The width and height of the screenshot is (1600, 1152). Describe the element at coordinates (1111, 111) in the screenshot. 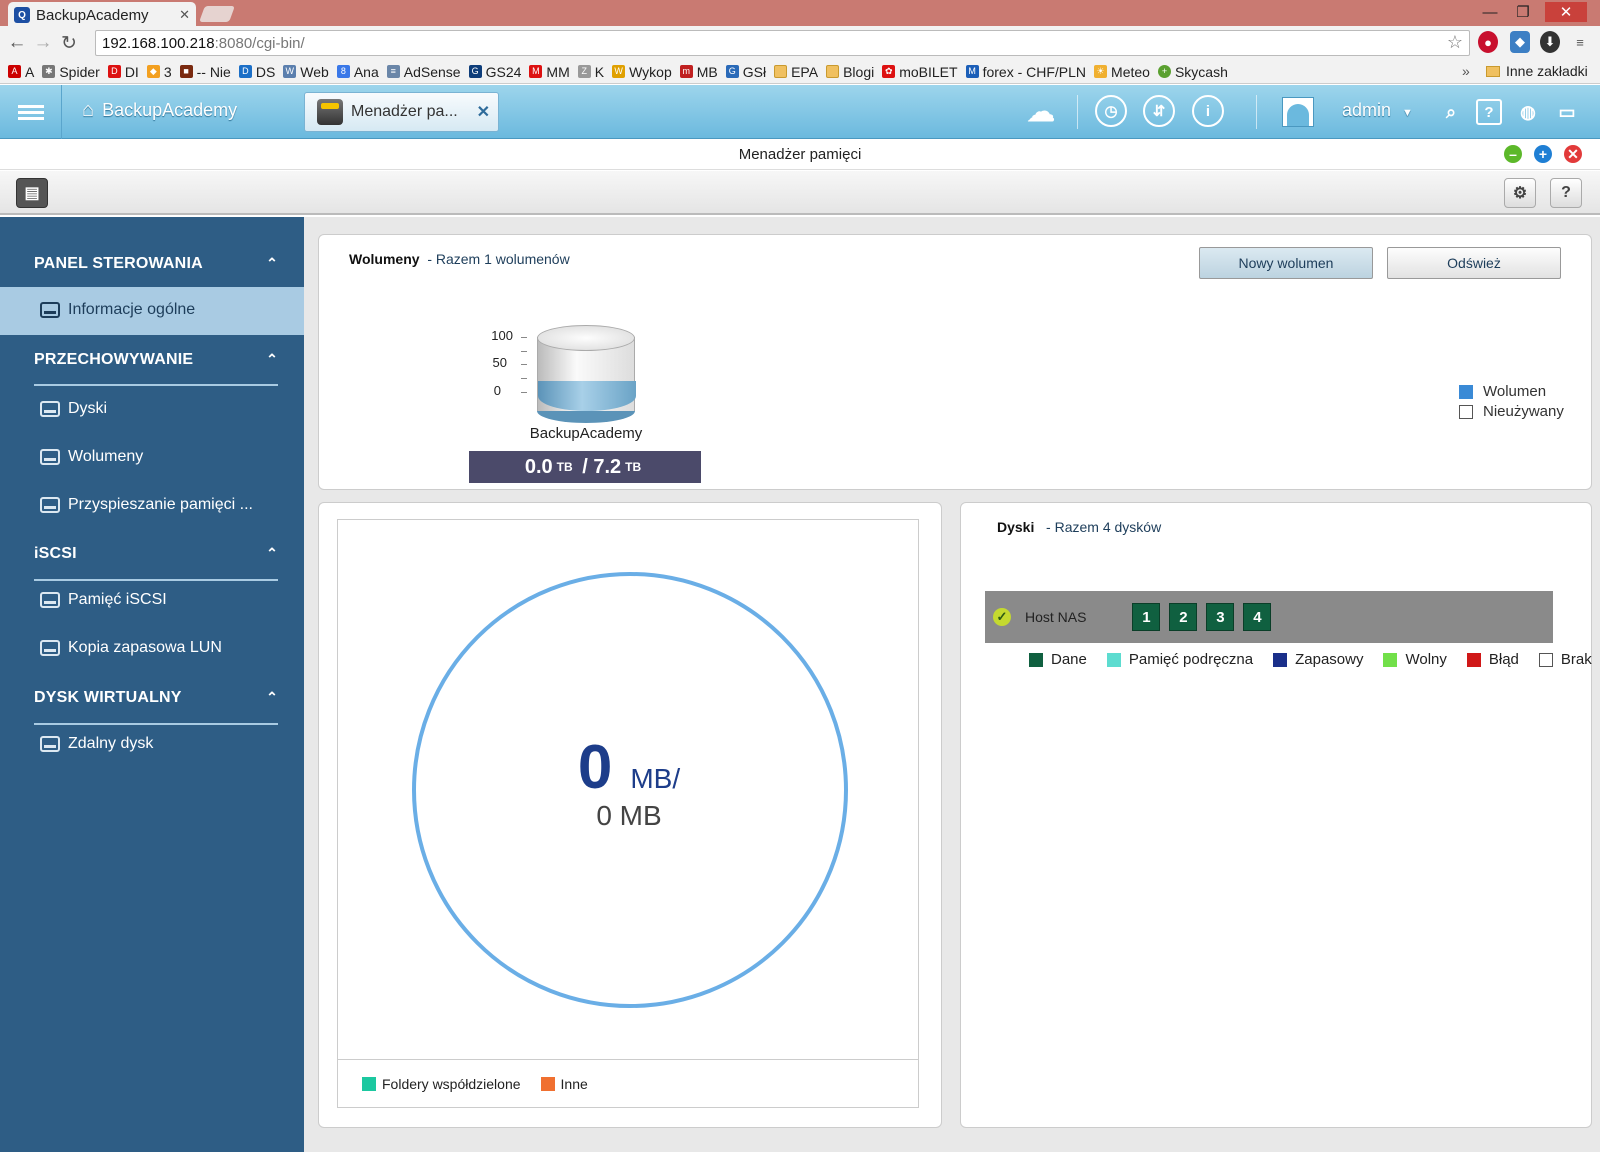

I see `background-tasks-icon: ◷` at that location.